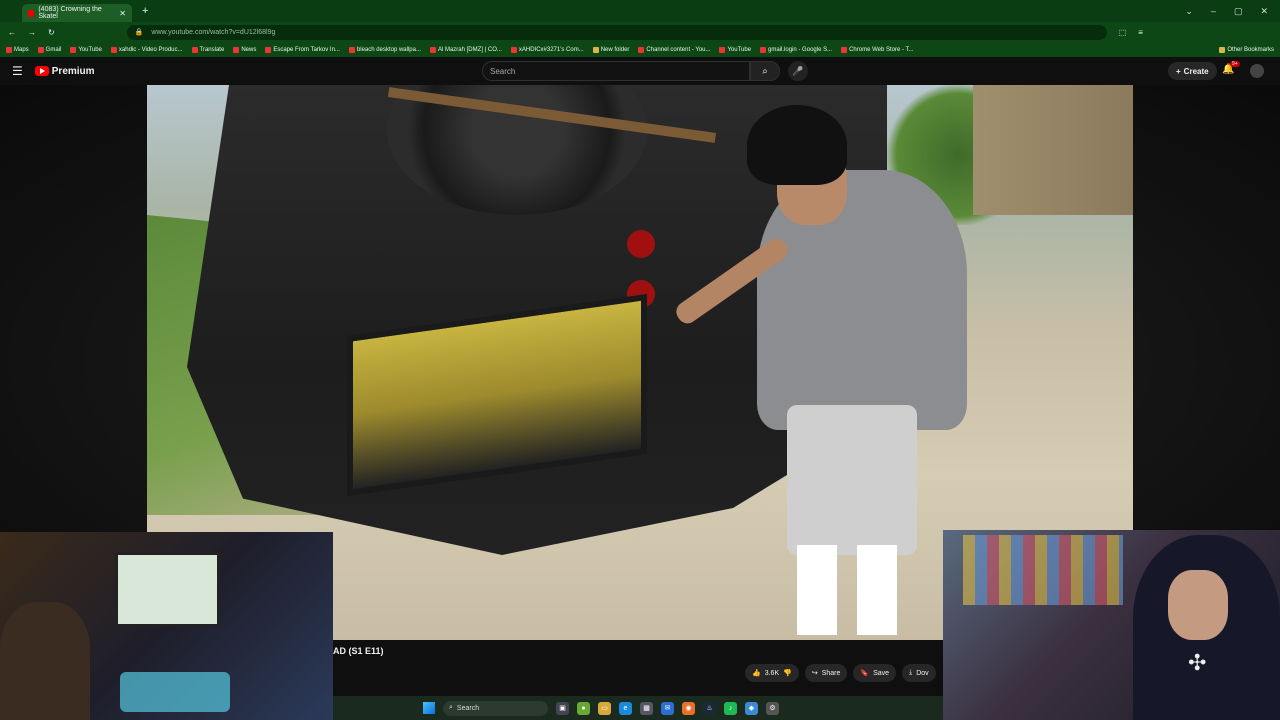 The height and width of the screenshot is (720, 1280). Describe the element at coordinates (881, 673) in the screenshot. I see `save-label: Save` at that location.